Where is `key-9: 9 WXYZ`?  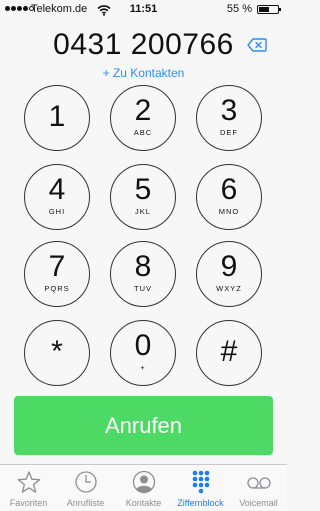
key-9: 9 WXYZ is located at coordinates (229, 274).